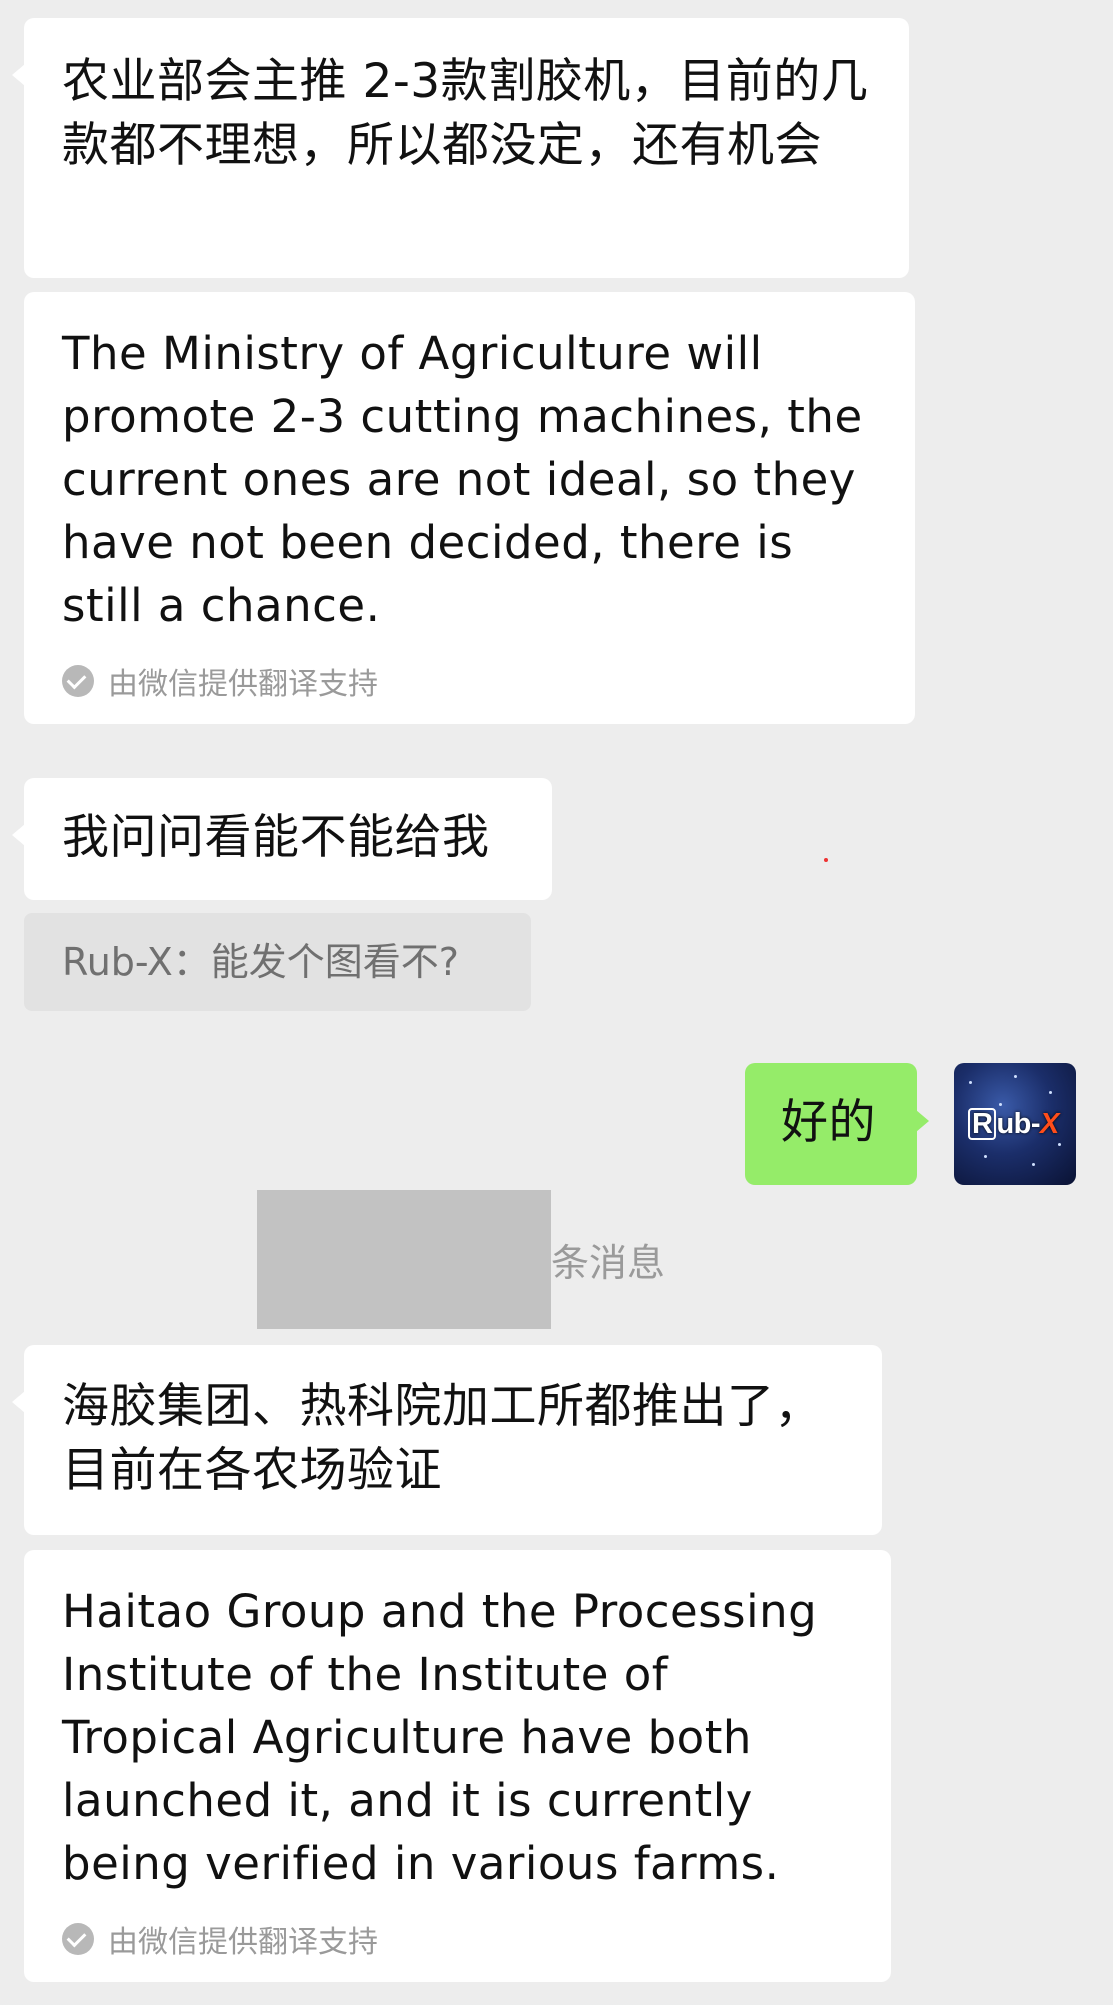  Describe the element at coordinates (260, 962) in the screenshot. I see `quoted-reply-text: Rub-X：能发个图看不?` at that location.